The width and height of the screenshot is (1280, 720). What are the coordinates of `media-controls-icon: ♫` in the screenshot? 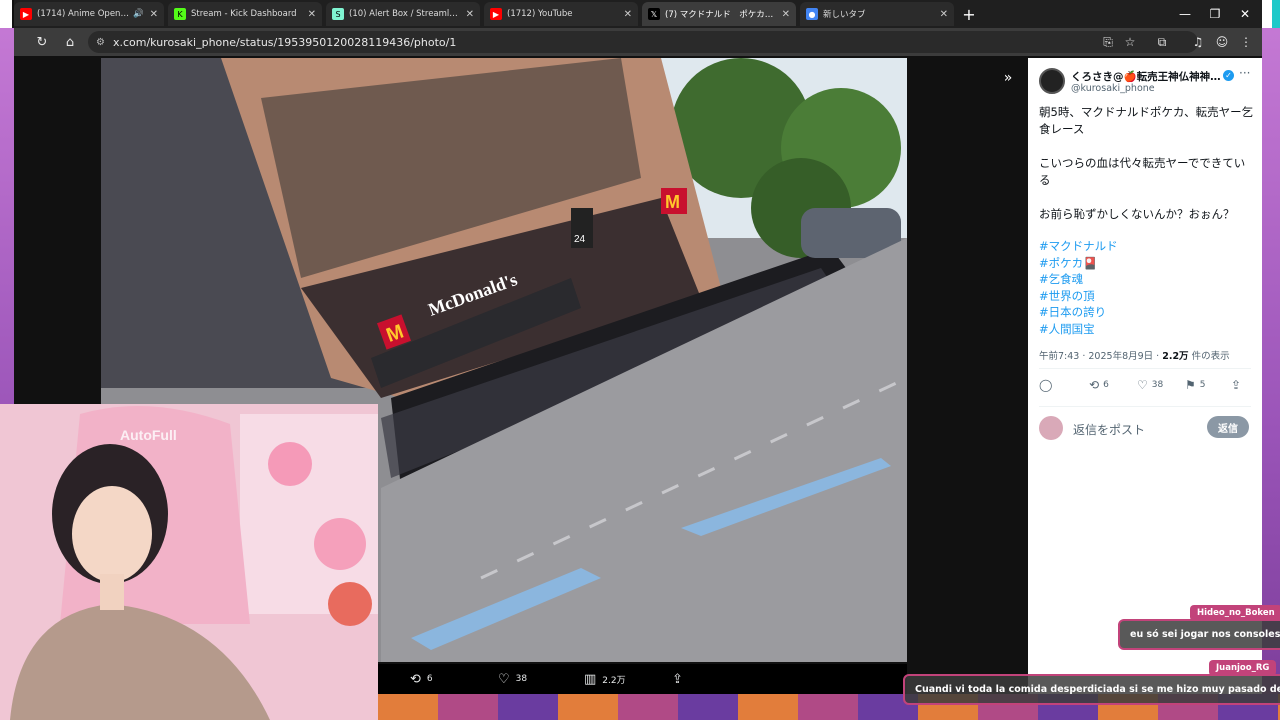 It's located at (1198, 42).